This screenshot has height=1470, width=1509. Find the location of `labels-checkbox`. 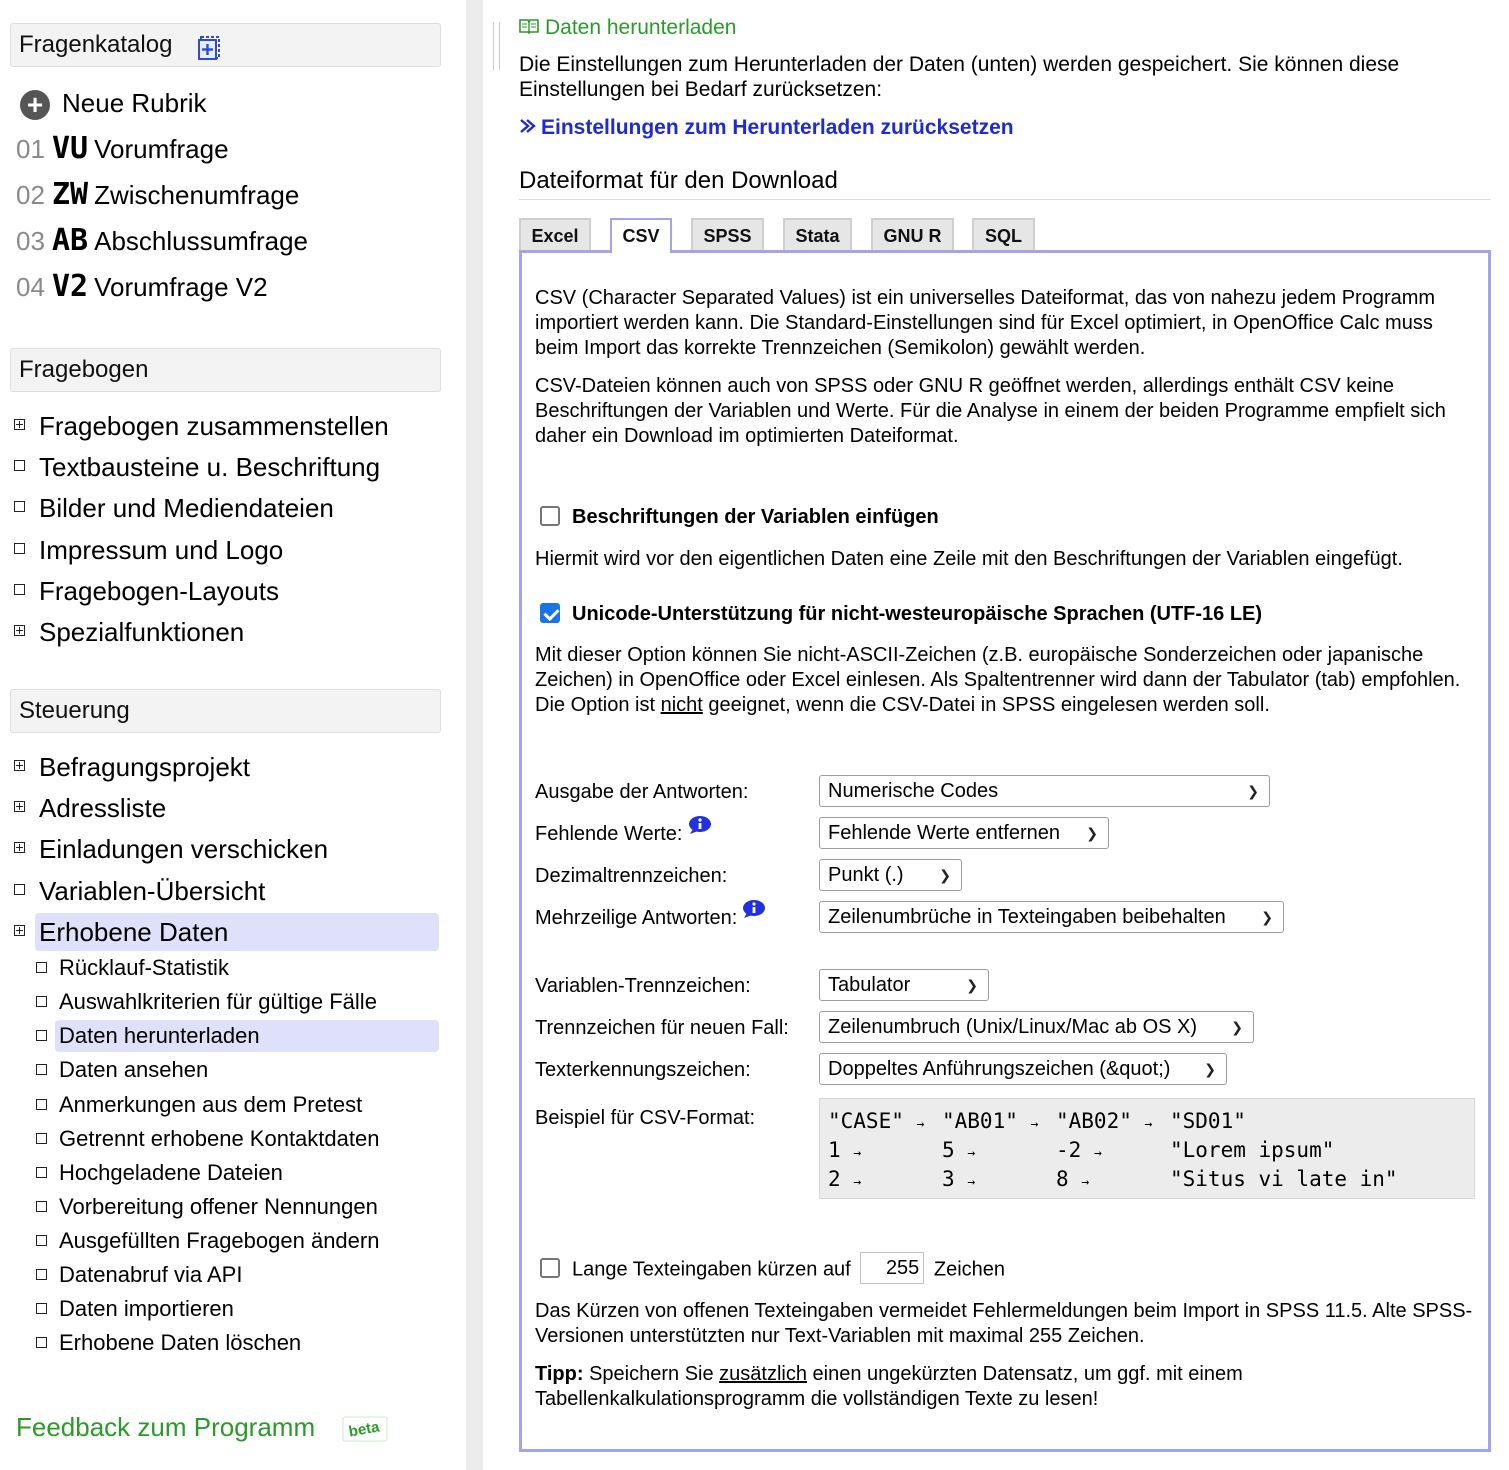

labels-checkbox is located at coordinates (550, 515).